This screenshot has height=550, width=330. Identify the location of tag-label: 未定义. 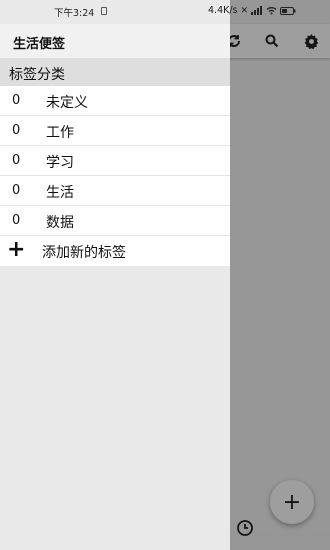
(67, 103).